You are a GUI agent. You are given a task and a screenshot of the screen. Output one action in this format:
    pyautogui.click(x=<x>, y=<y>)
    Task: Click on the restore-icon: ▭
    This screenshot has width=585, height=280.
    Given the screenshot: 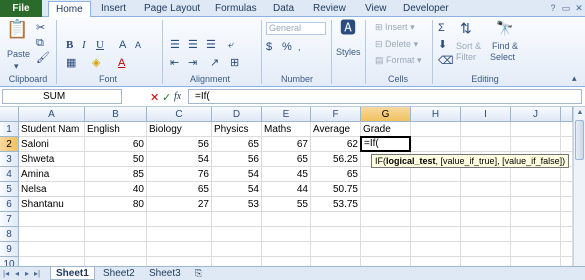 What is the action you would take?
    pyautogui.click(x=566, y=8)
    